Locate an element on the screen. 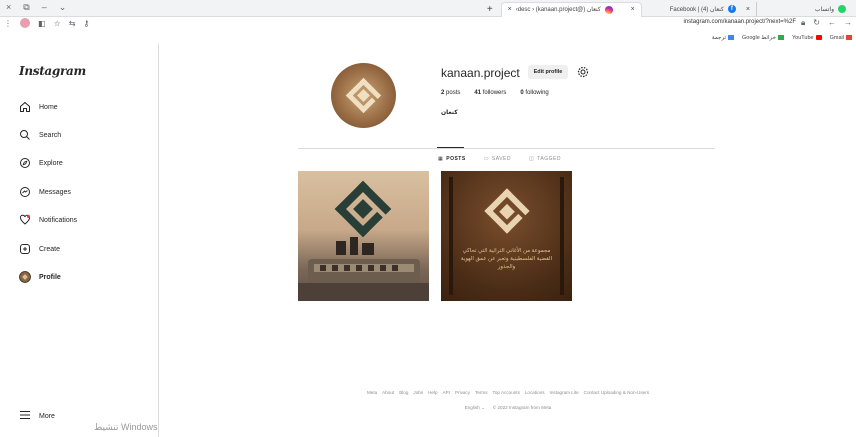  messages-icon is located at coordinates (25, 192).